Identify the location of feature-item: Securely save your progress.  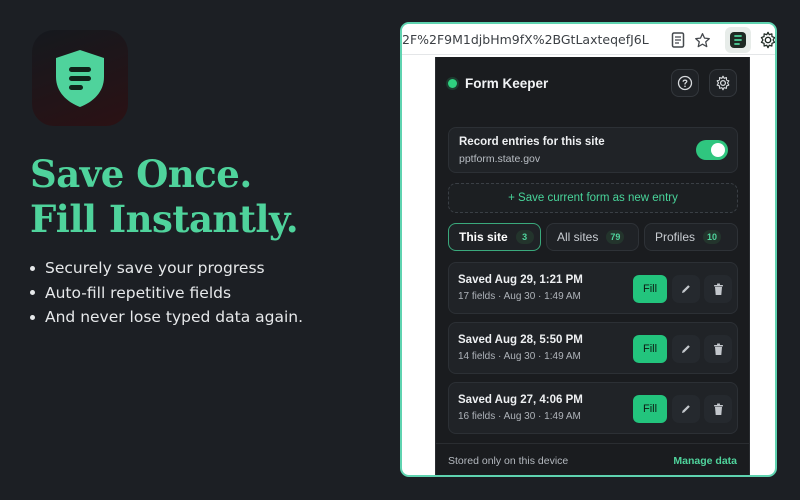
(166, 268).